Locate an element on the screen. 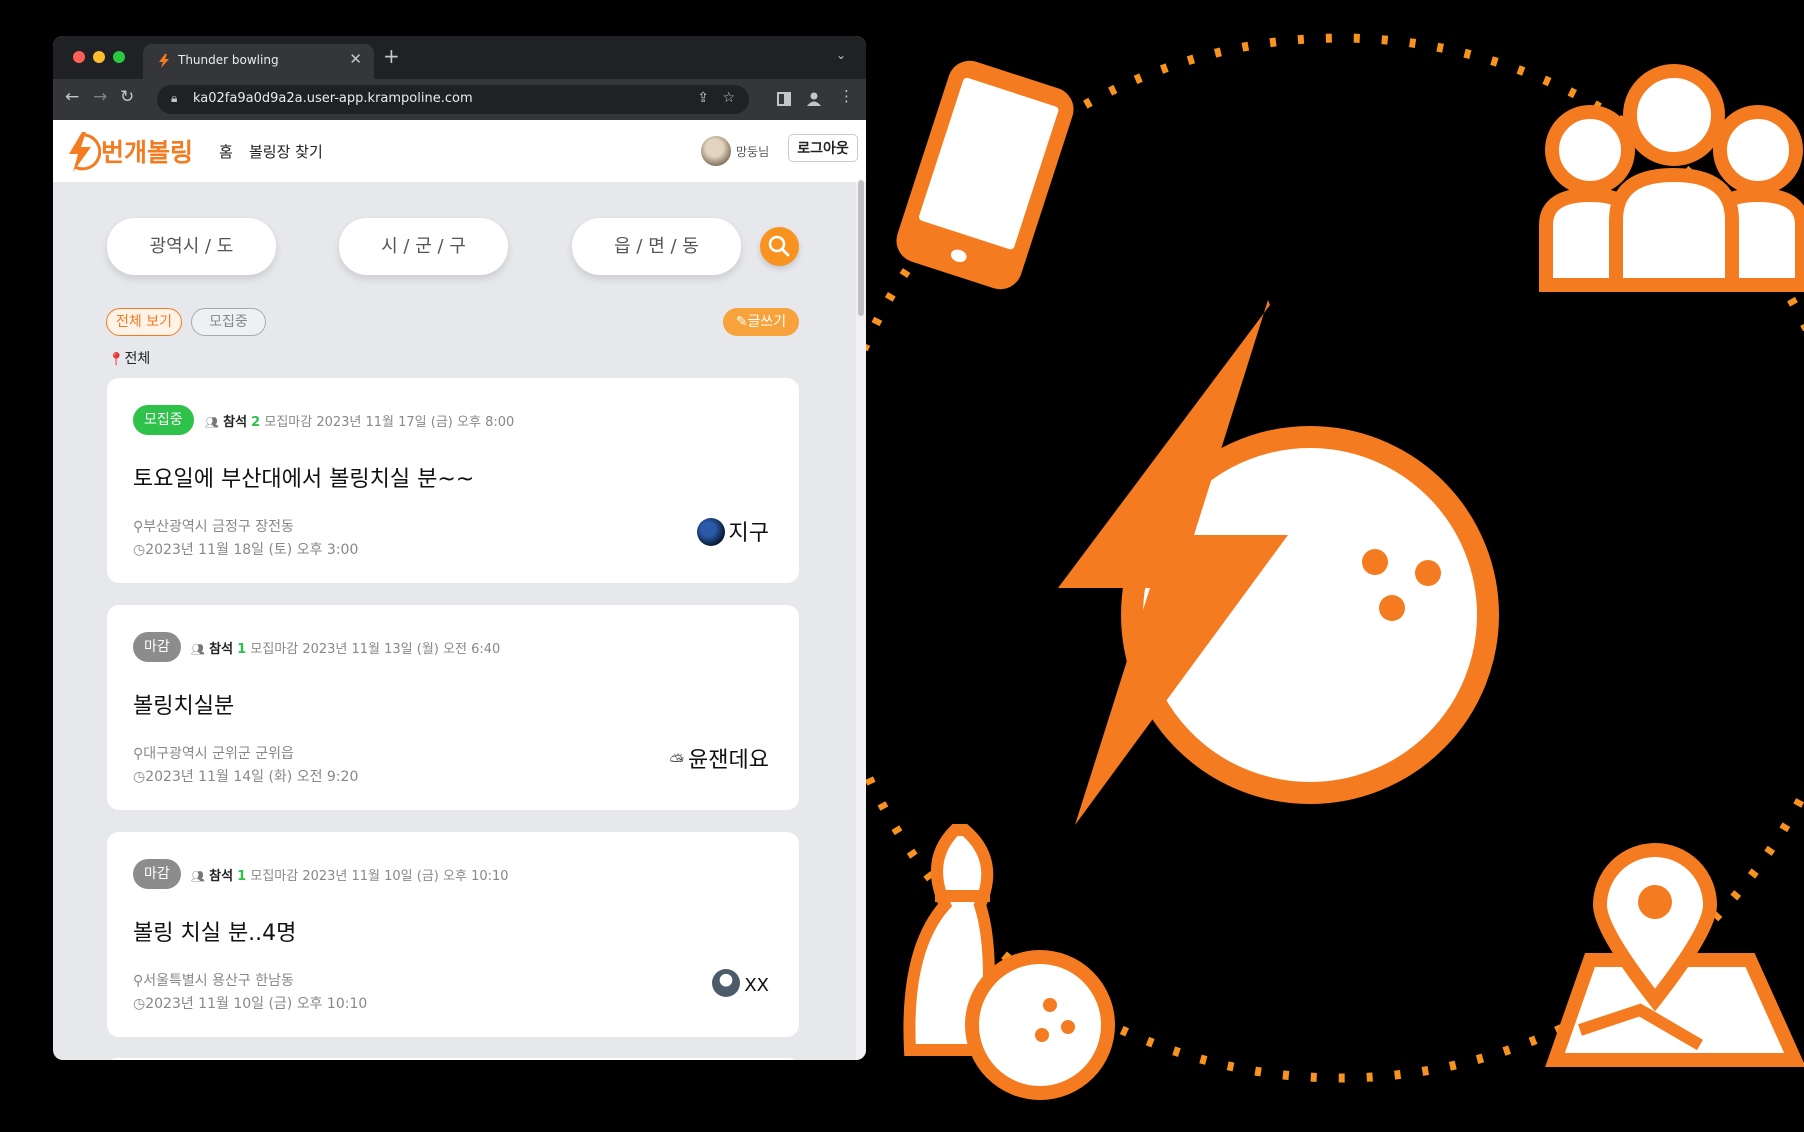 The height and width of the screenshot is (1132, 1804). username: 망둥님 is located at coordinates (753, 152).